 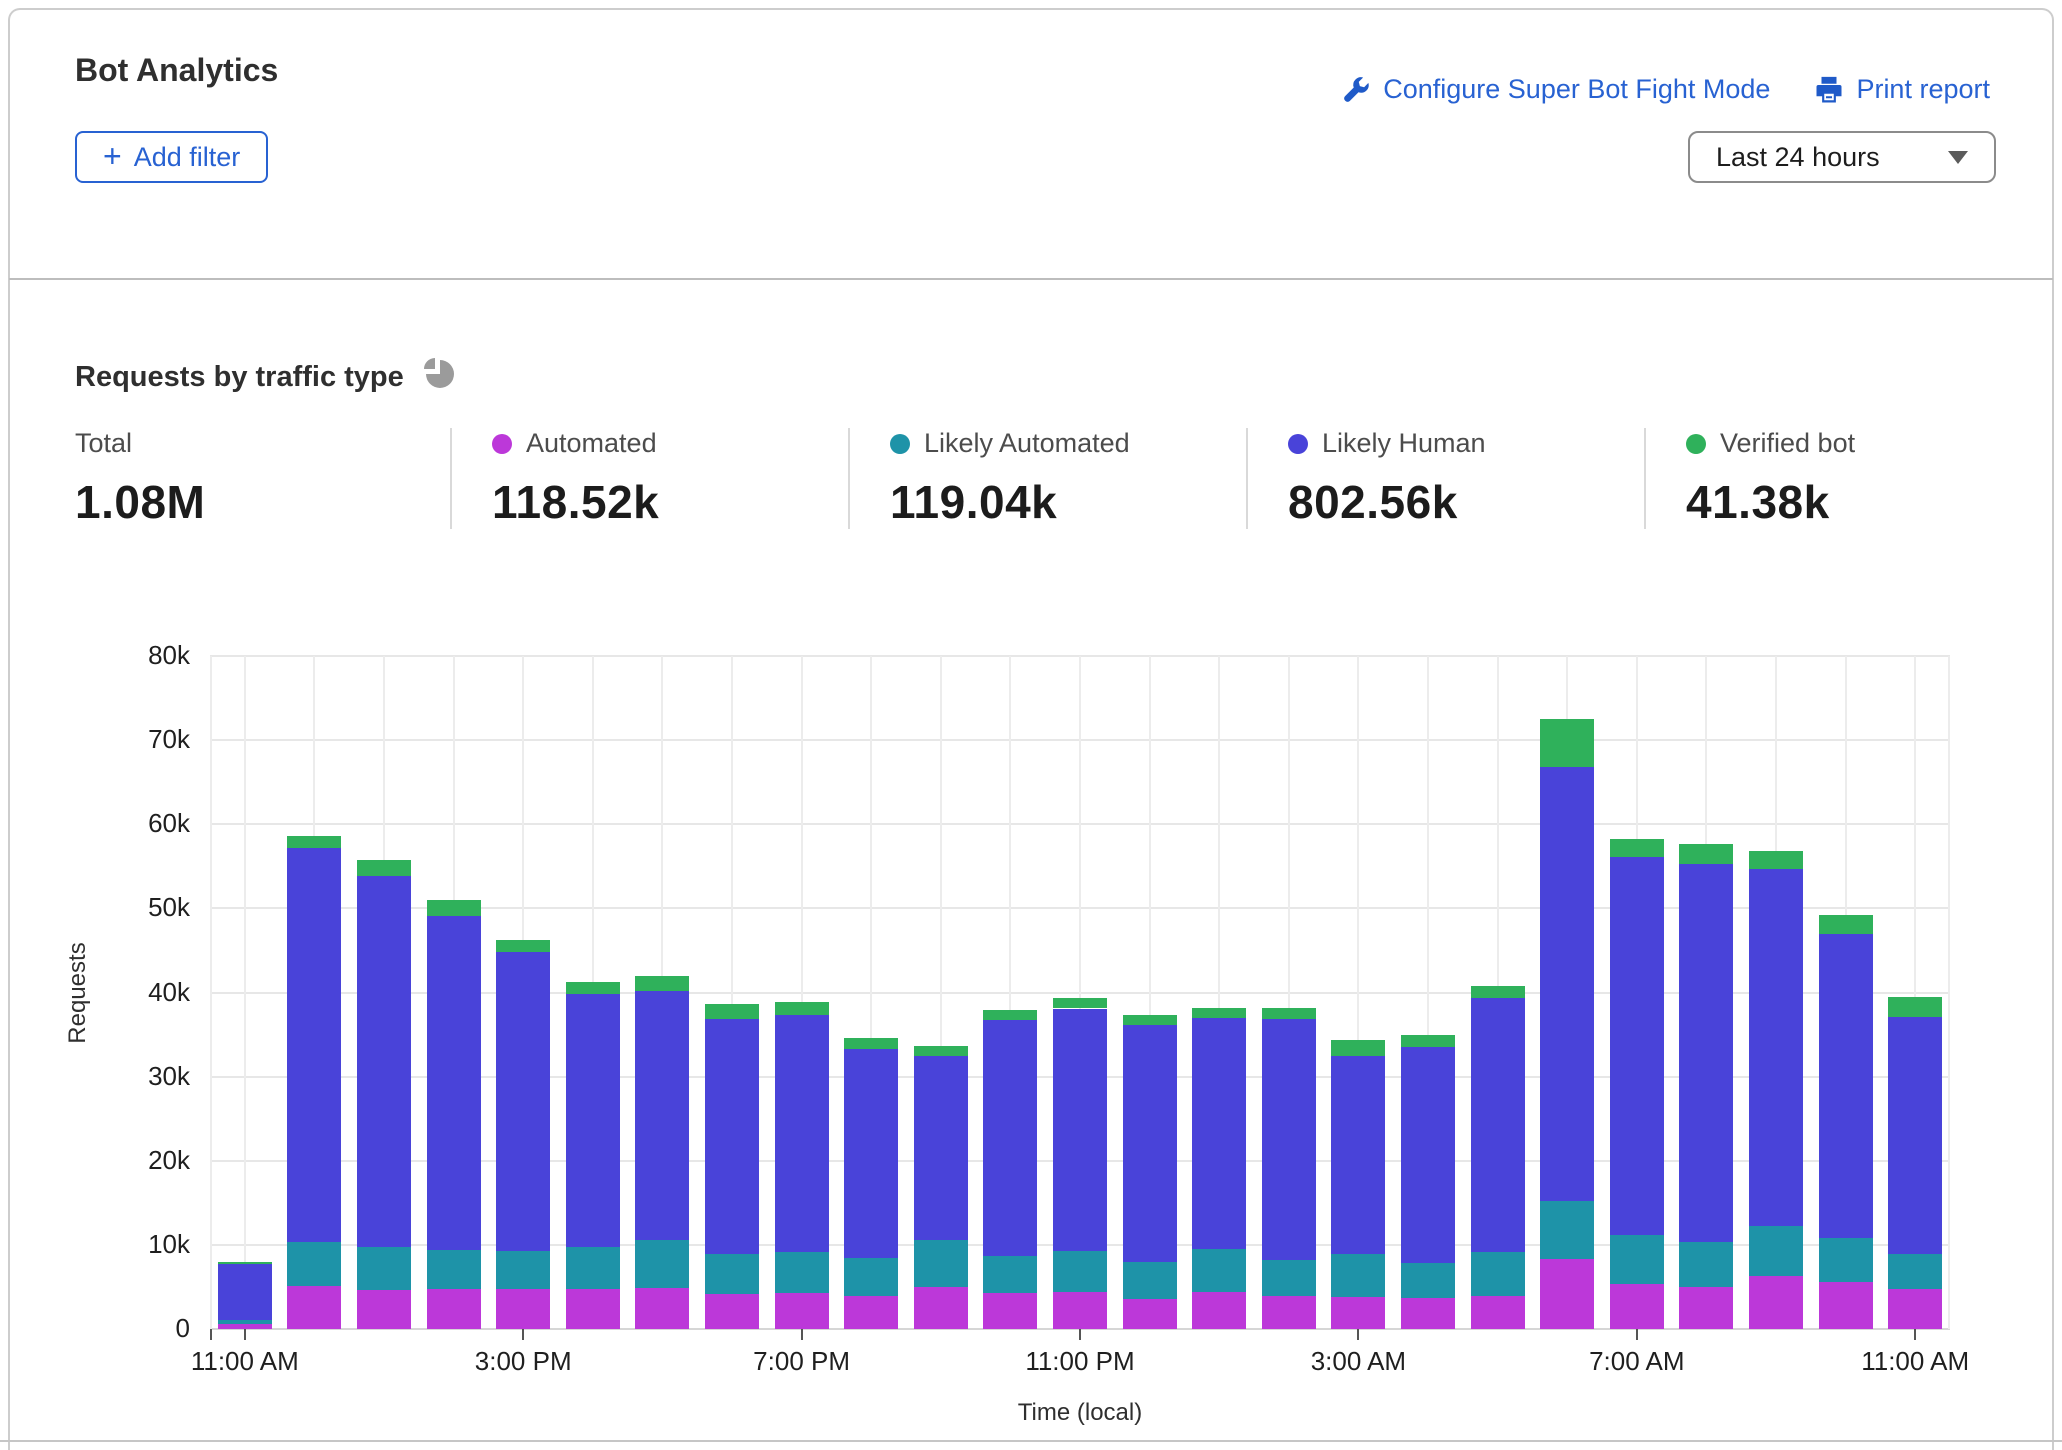 I want to click on stat-likely-automated: Likely Automated 119.04k, so click(x=1047, y=478).